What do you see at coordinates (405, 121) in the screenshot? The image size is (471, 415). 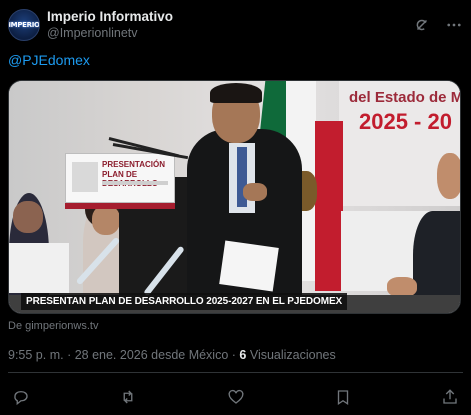 I see `backdrop-banner-line2: 2025 - 20` at bounding box center [405, 121].